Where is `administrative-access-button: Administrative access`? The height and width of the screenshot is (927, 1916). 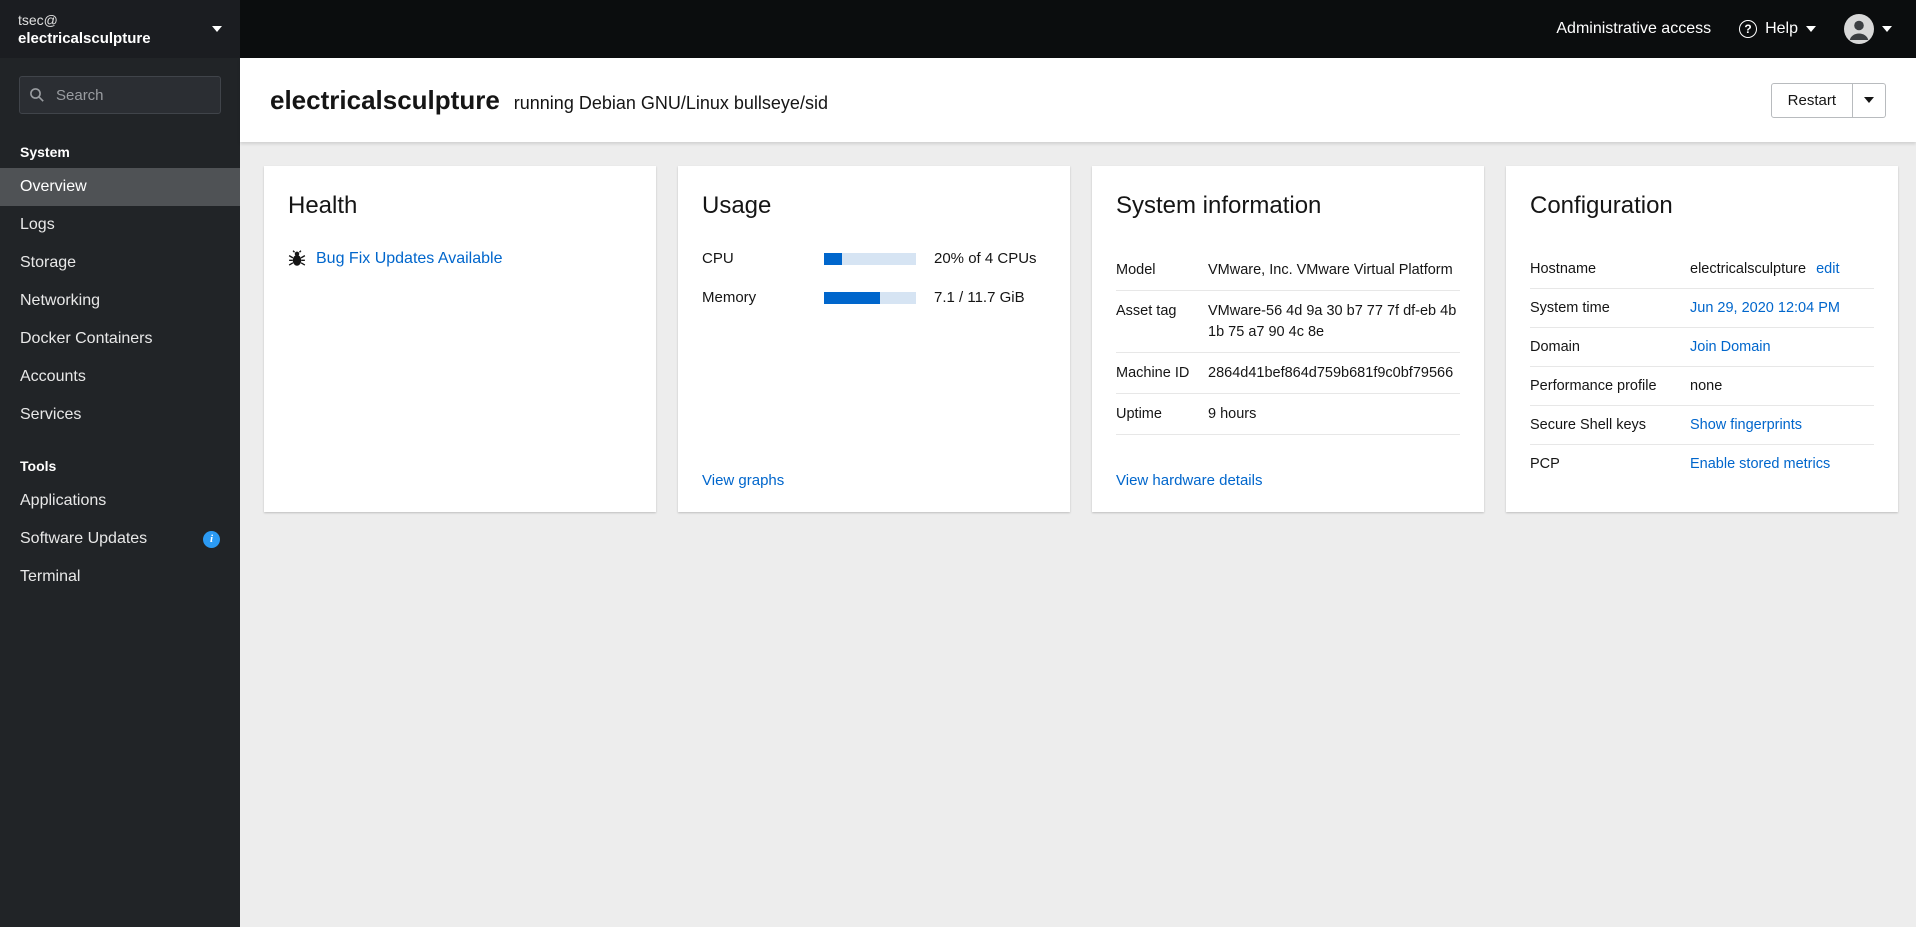
administrative-access-button: Administrative access is located at coordinates (1633, 29).